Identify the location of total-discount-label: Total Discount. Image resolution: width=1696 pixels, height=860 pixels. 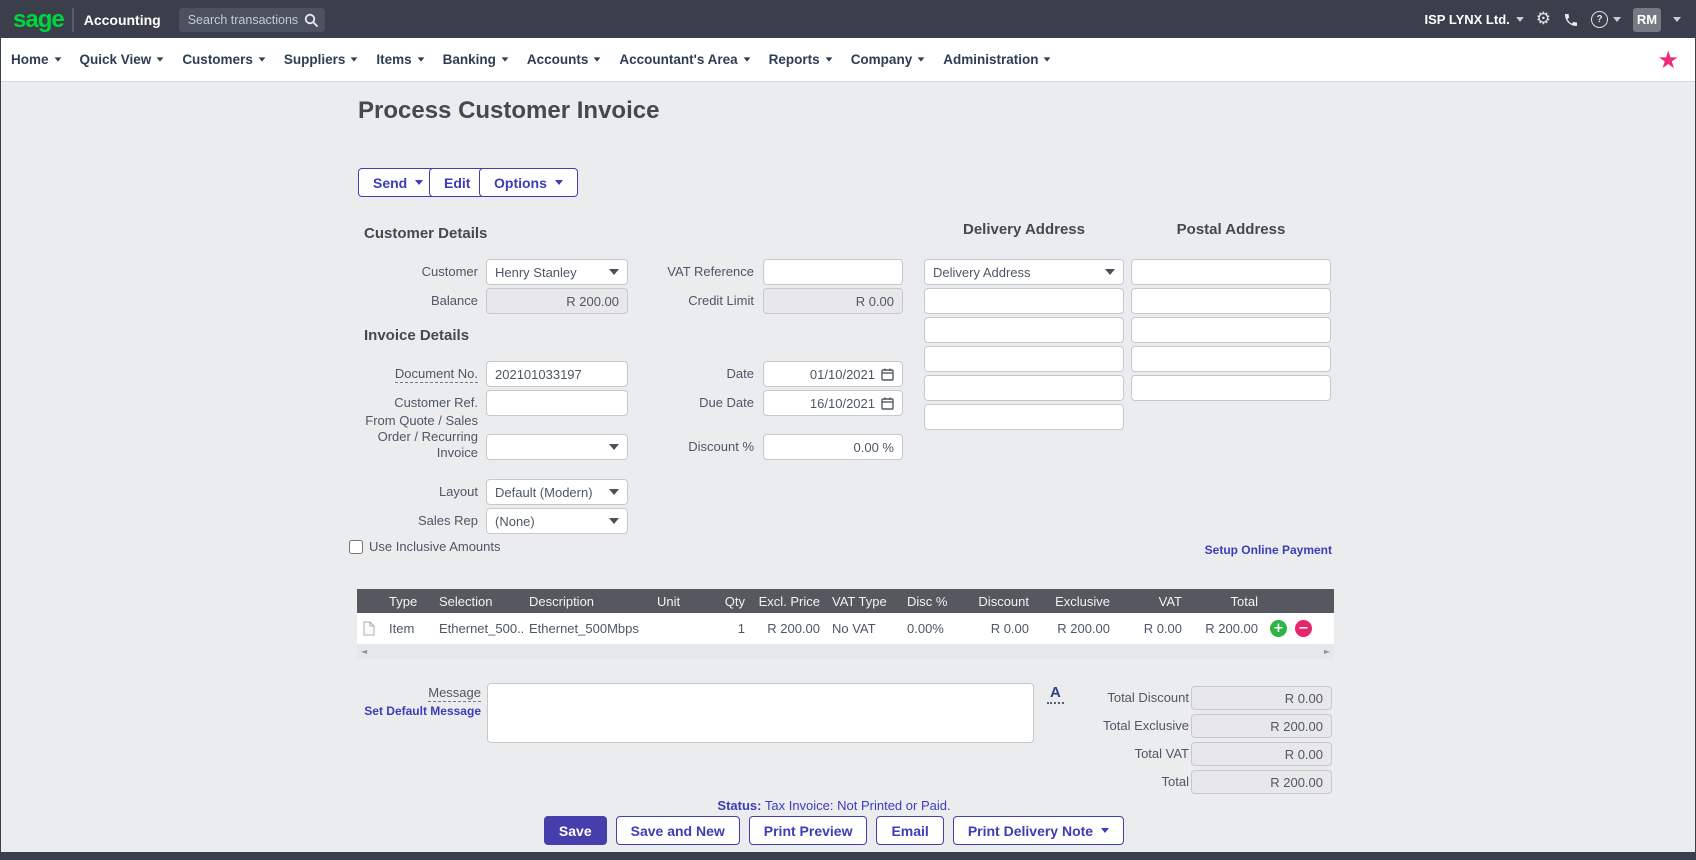
(1148, 697).